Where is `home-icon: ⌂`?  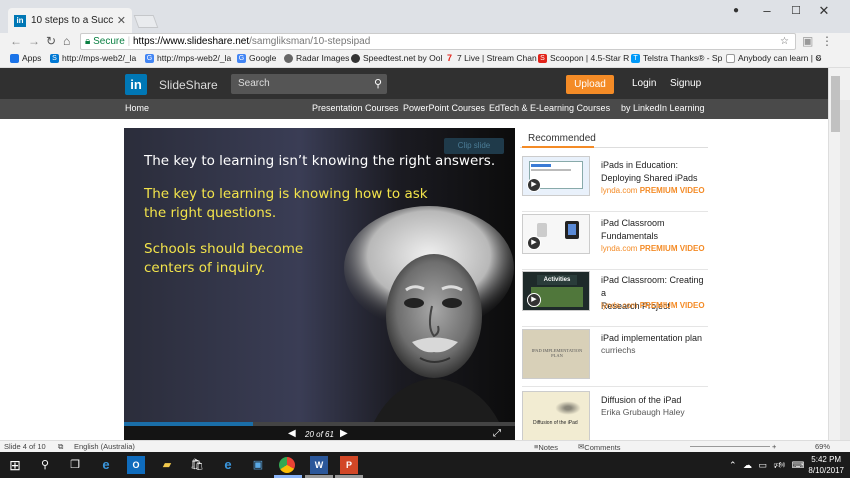 home-icon: ⌂ is located at coordinates (66, 41).